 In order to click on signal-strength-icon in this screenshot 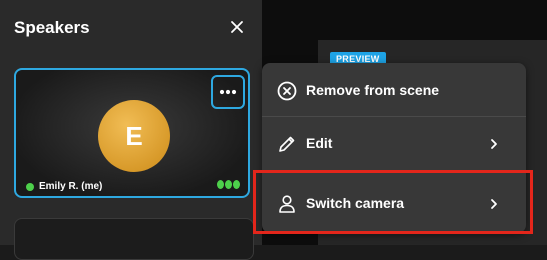, I will do `click(228, 184)`.